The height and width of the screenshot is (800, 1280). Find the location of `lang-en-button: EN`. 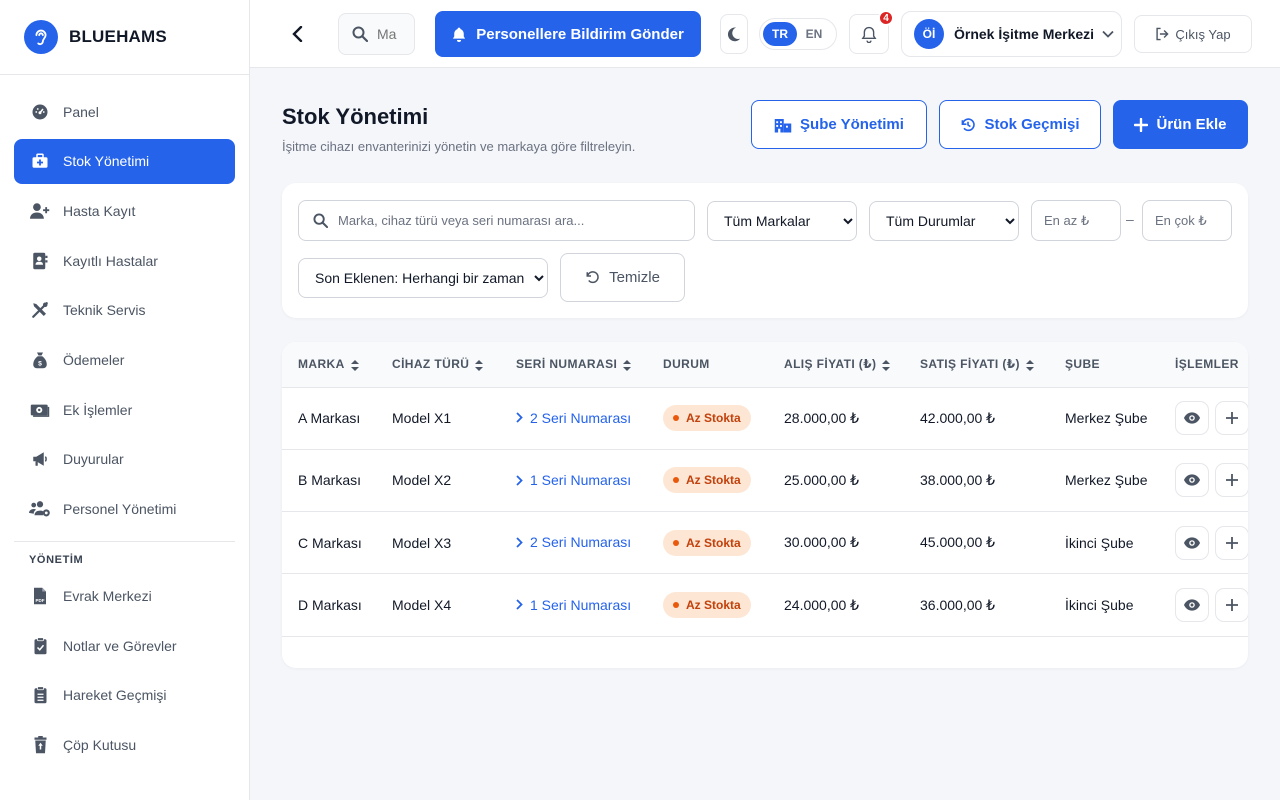

lang-en-button: EN is located at coordinates (814, 34).